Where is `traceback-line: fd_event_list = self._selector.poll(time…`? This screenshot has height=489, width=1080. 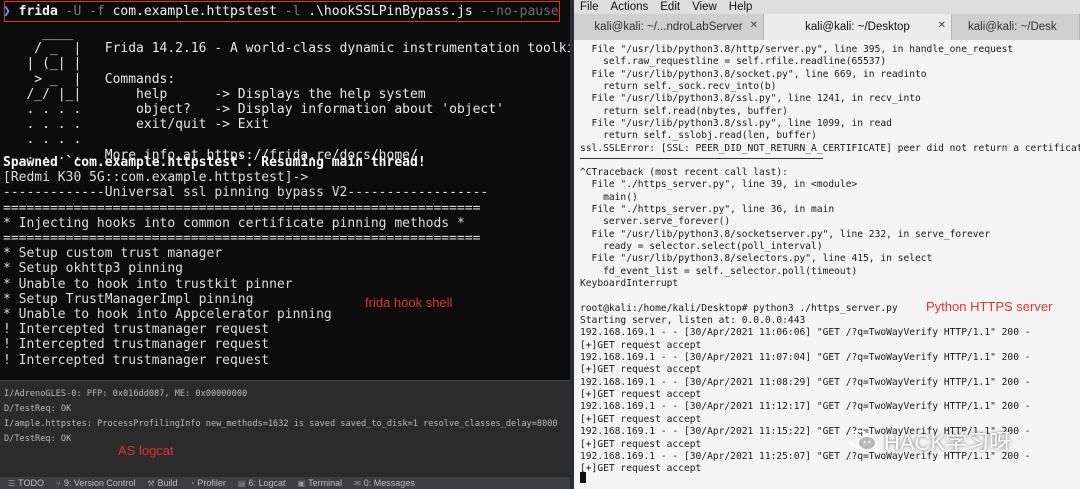 traceback-line: fd_event_list = self._selector.poll(time… is located at coordinates (719, 271).